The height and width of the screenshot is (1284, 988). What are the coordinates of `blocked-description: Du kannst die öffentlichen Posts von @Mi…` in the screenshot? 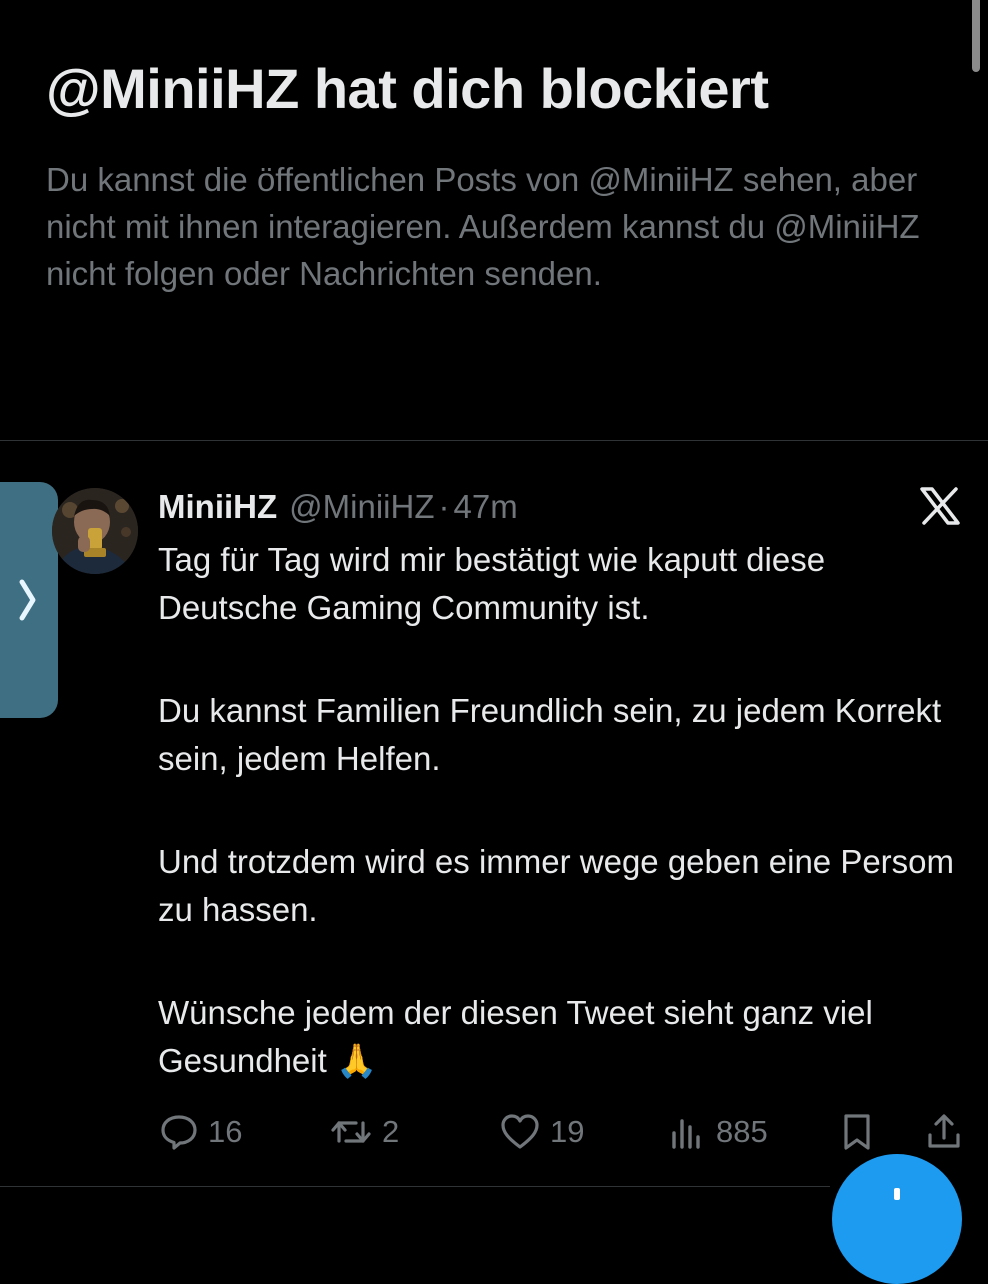 It's located at (483, 226).